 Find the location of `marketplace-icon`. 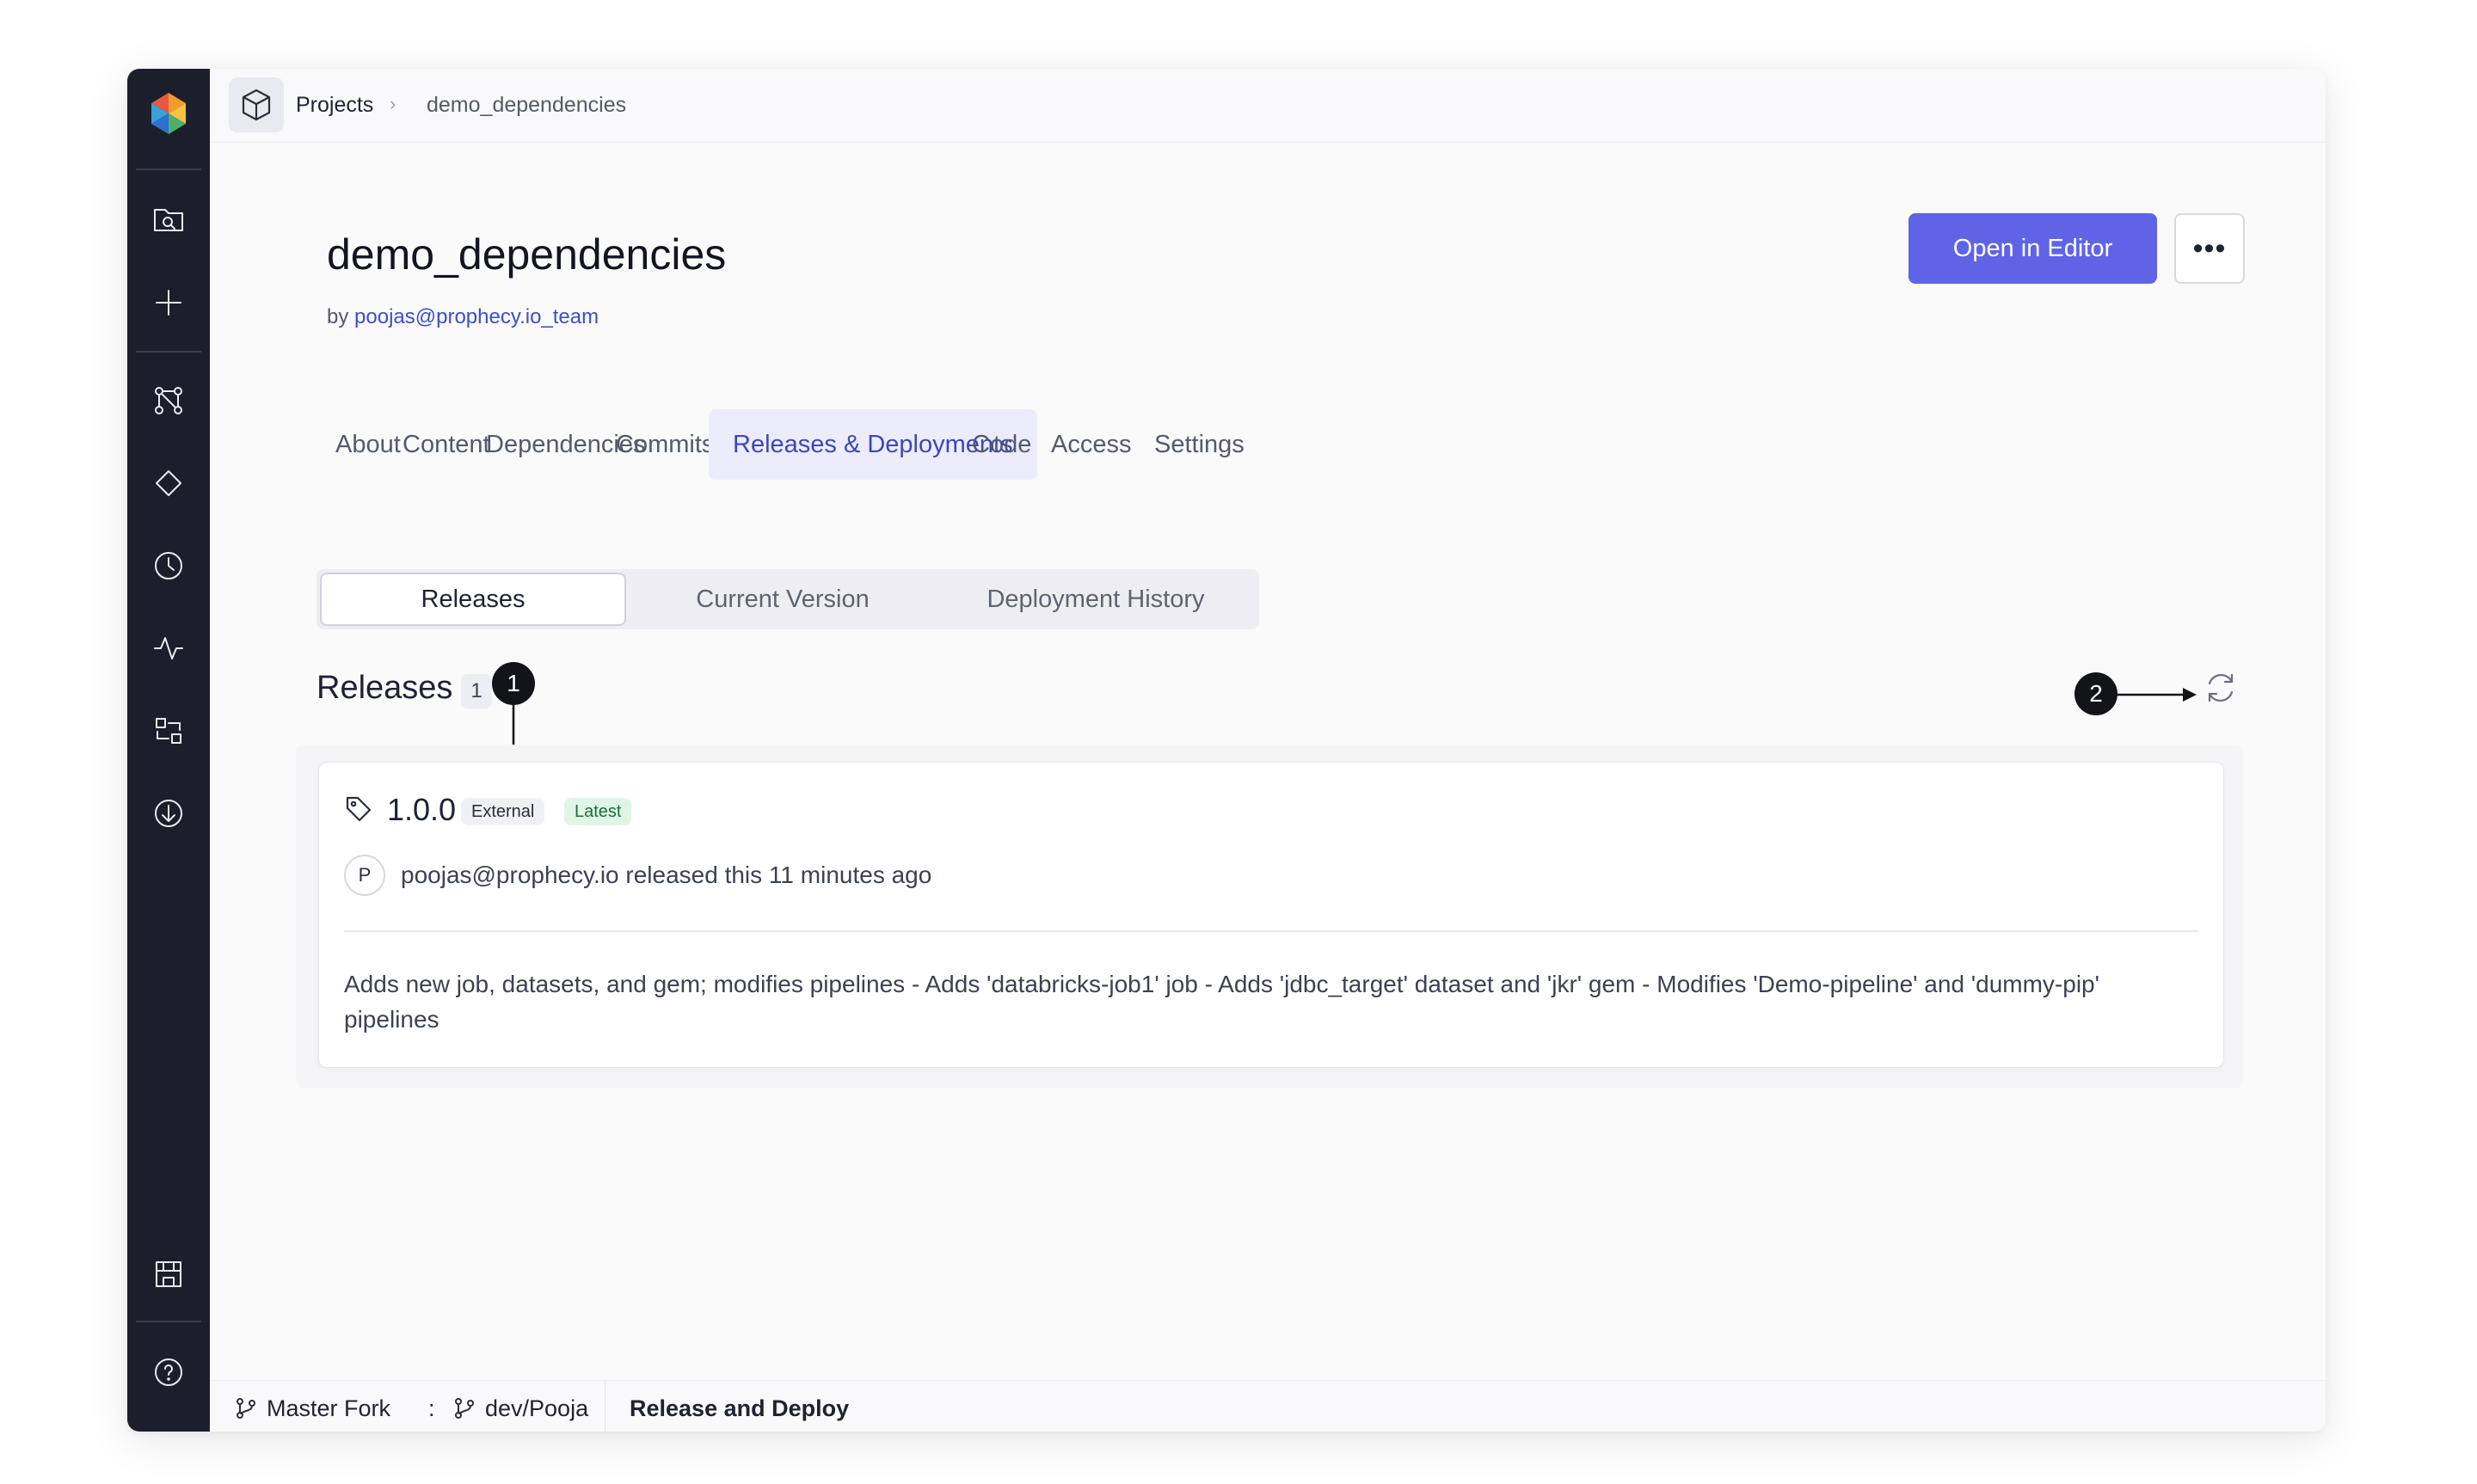

marketplace-icon is located at coordinates (169, 1274).